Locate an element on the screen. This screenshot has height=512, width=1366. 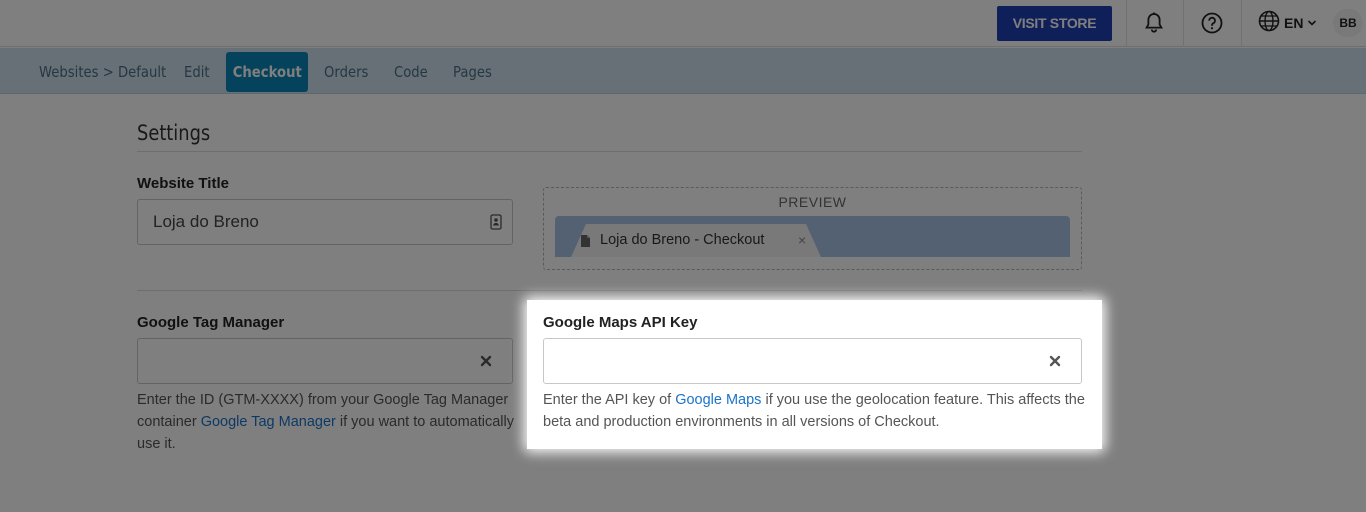
preview-label: PREVIEW is located at coordinates (812, 202).